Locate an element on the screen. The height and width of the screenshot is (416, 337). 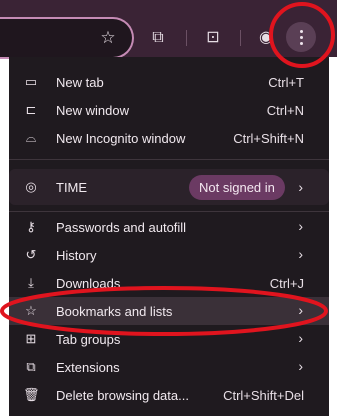
menu-item-label: New window is located at coordinates (92, 110).